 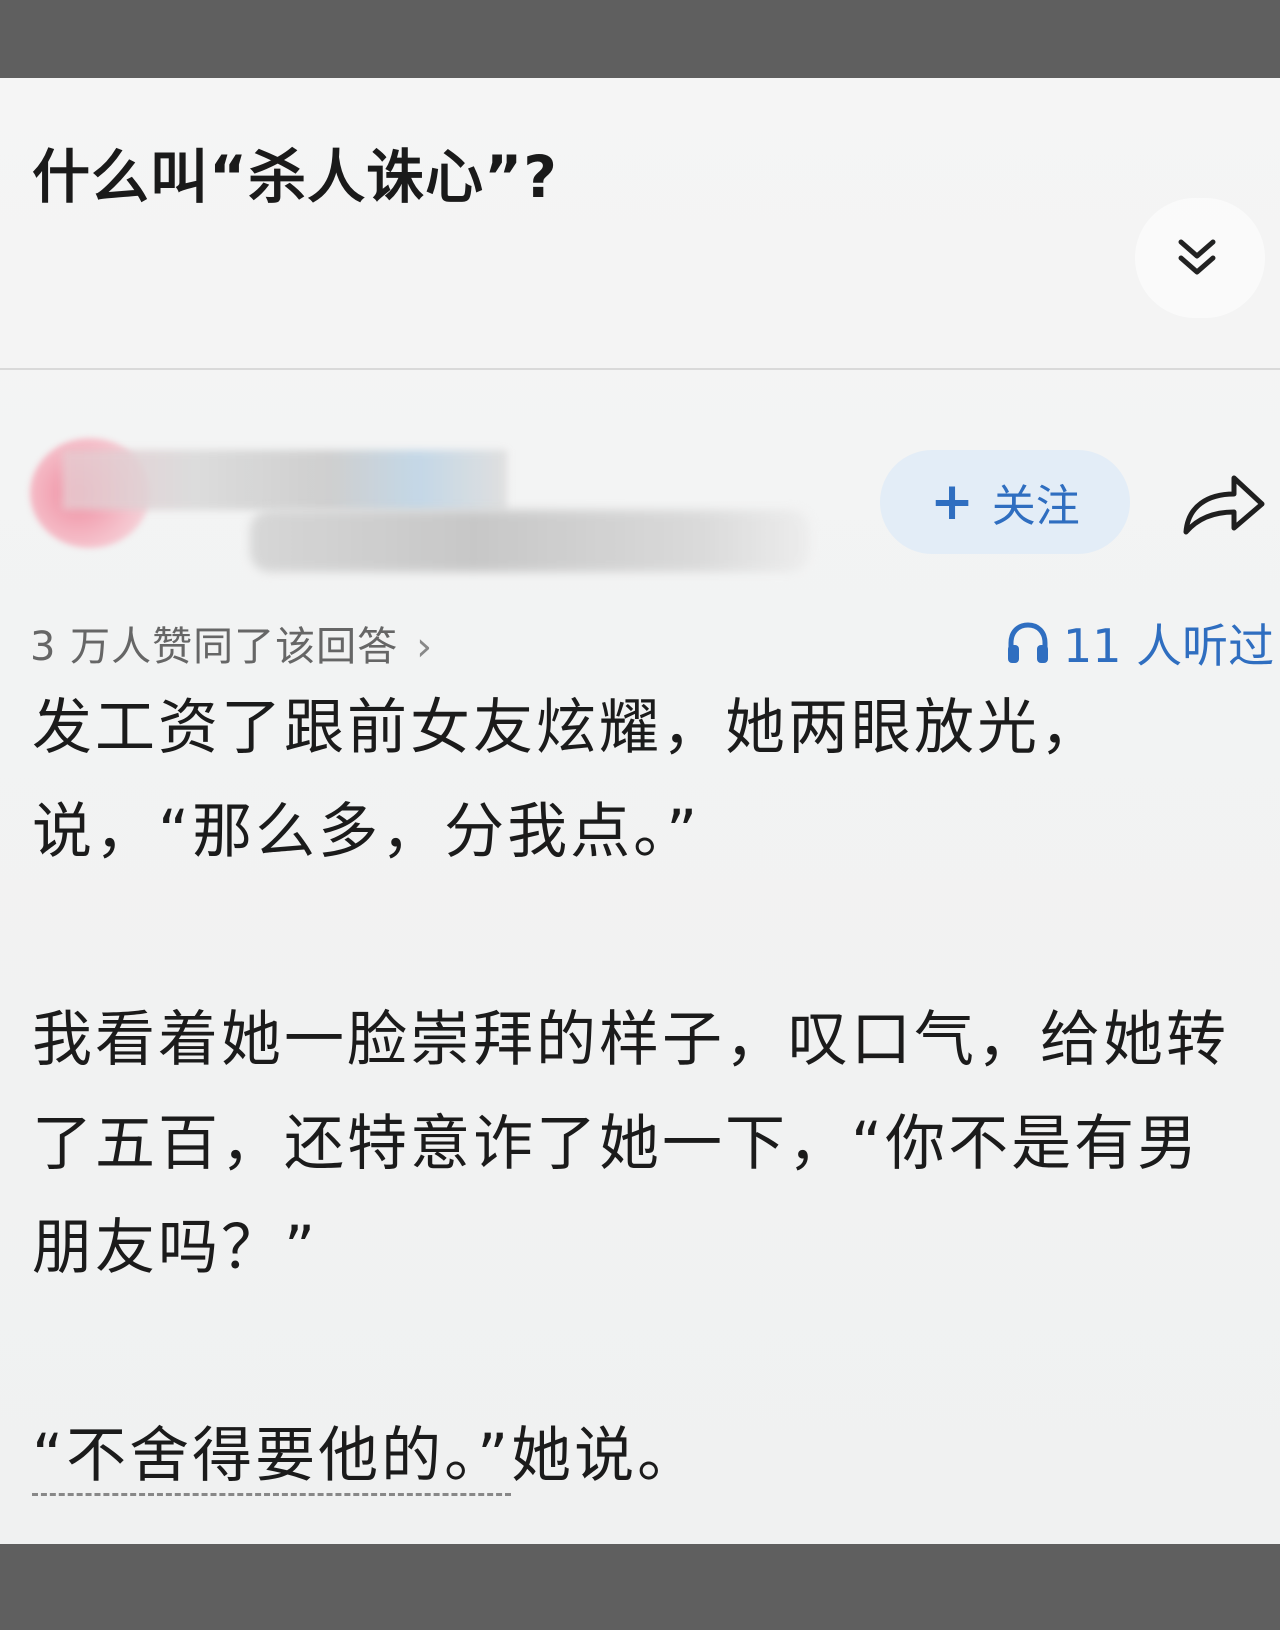 I want to click on double-chevron-down-icon, so click(x=1197, y=257).